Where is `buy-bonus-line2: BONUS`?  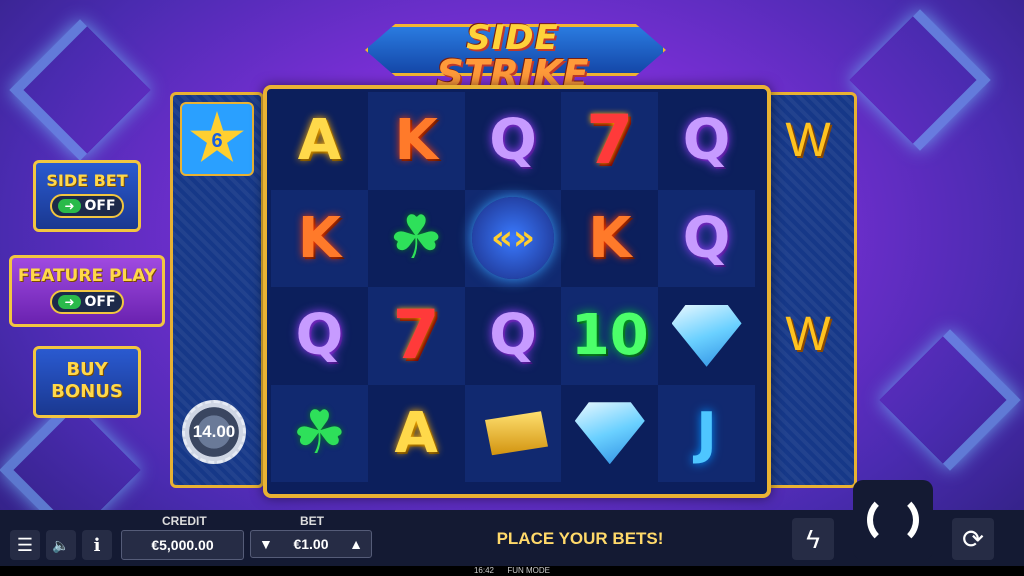
buy-bonus-line2: BONUS is located at coordinates (87, 391).